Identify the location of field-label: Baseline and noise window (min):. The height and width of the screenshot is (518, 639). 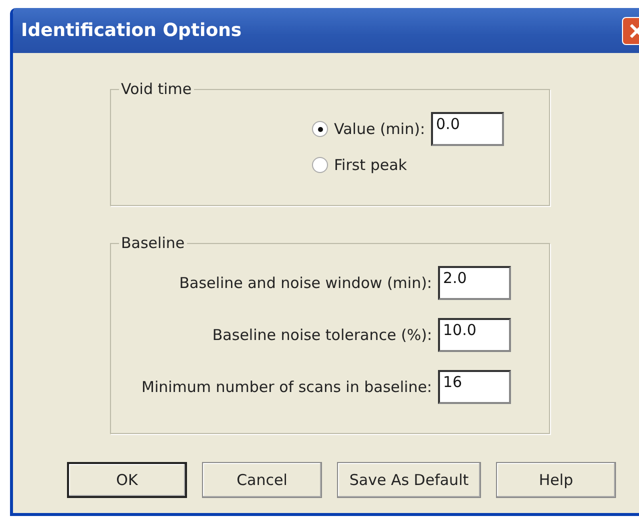
(305, 283).